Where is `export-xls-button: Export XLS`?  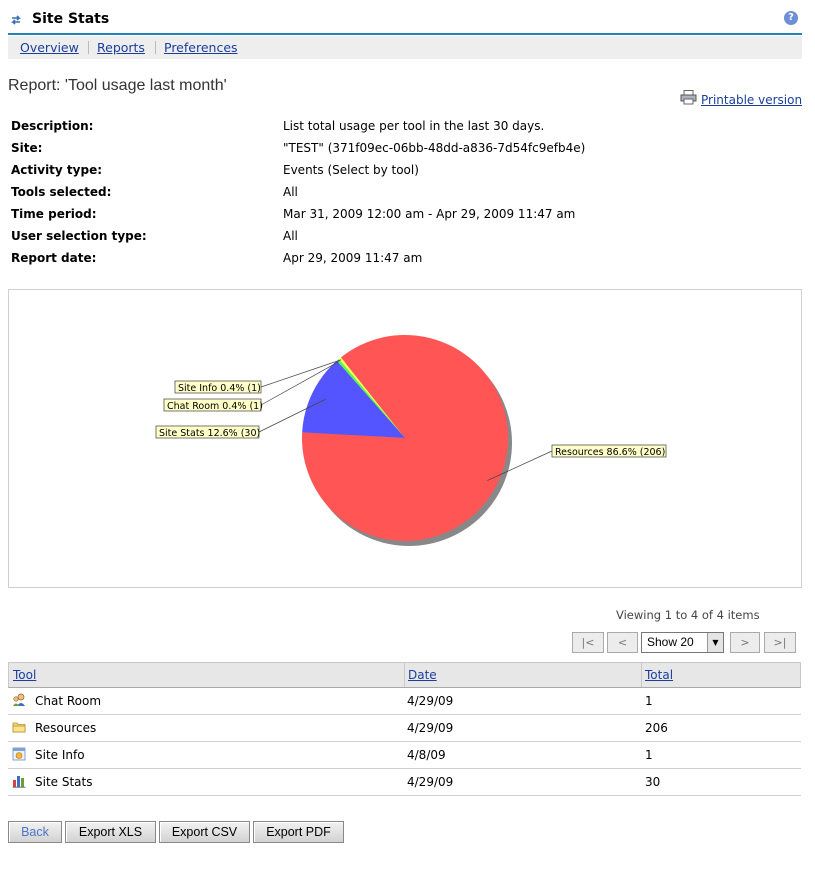
export-xls-button: Export XLS is located at coordinates (110, 832).